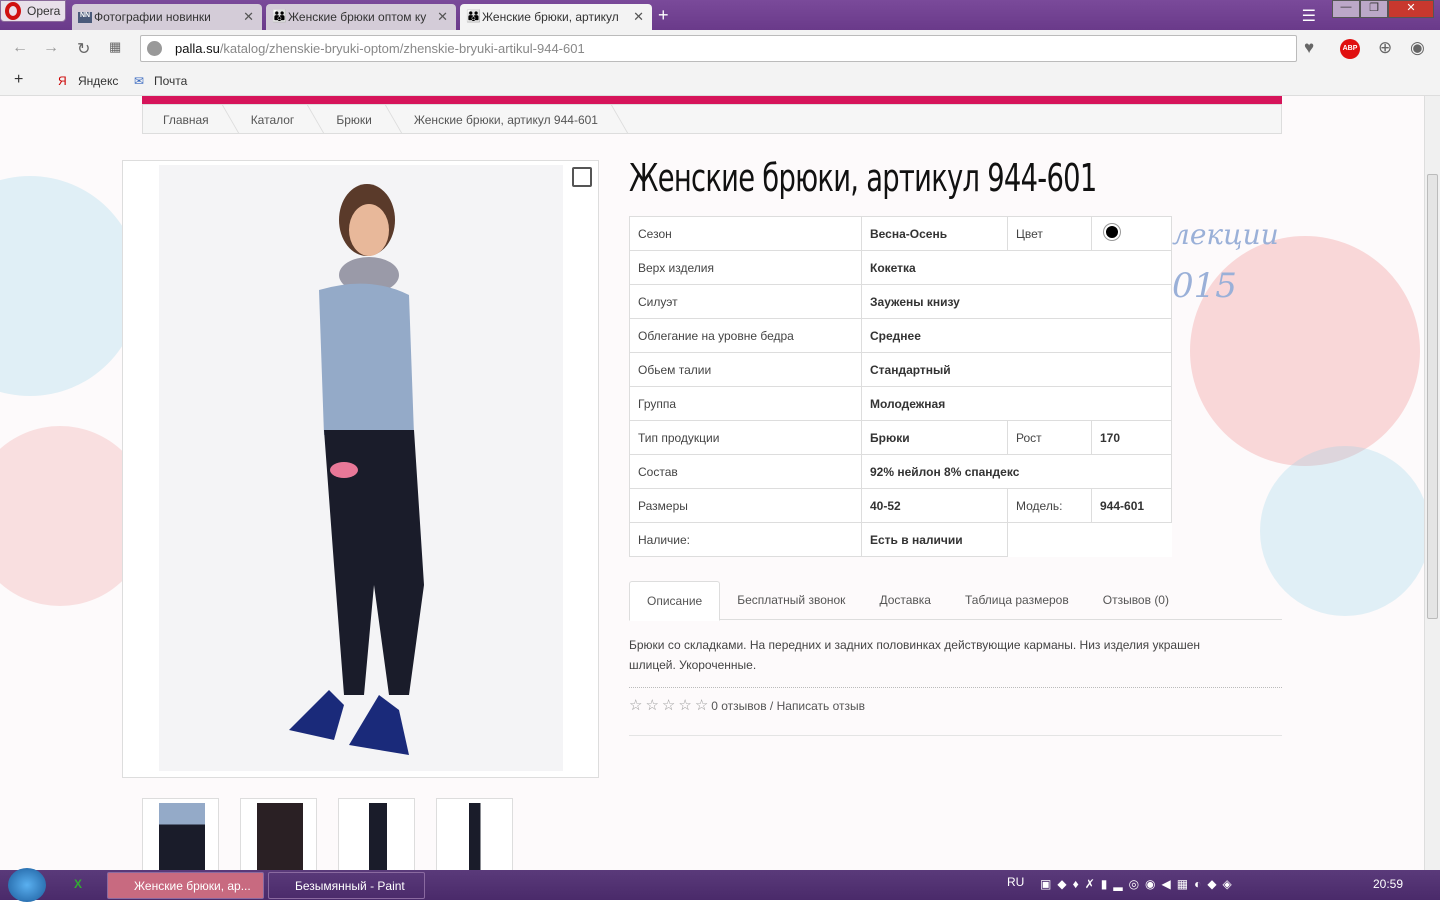 The image size is (1440, 902). Describe the element at coordinates (154, 48) in the screenshot. I see `site-info-icon` at that location.